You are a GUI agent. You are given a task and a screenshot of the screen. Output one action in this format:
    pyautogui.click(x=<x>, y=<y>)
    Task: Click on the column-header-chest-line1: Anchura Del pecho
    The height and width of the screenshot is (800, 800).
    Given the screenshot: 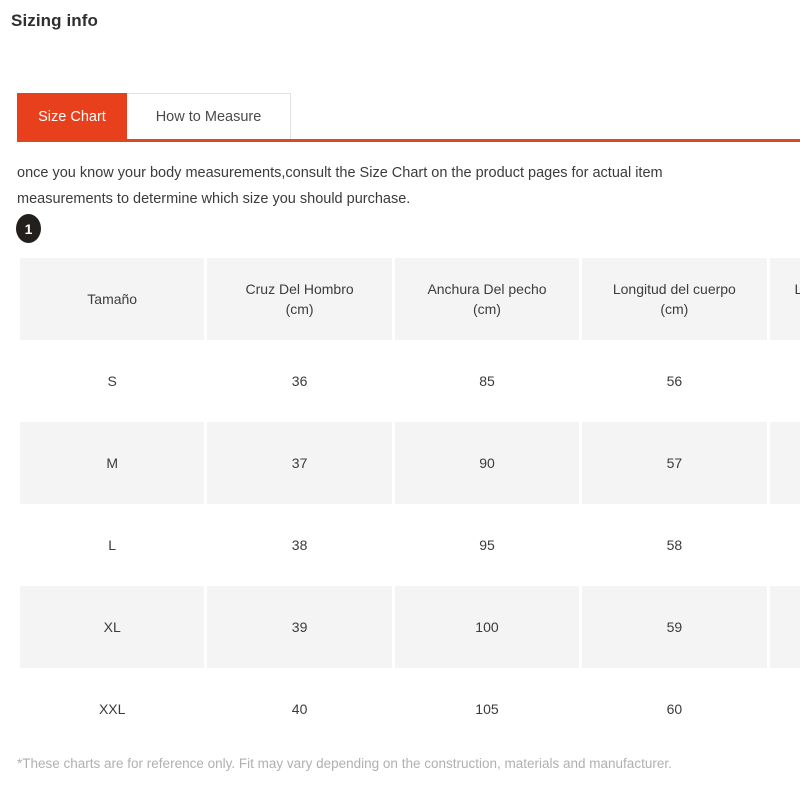 What is the action you would take?
    pyautogui.click(x=487, y=289)
    